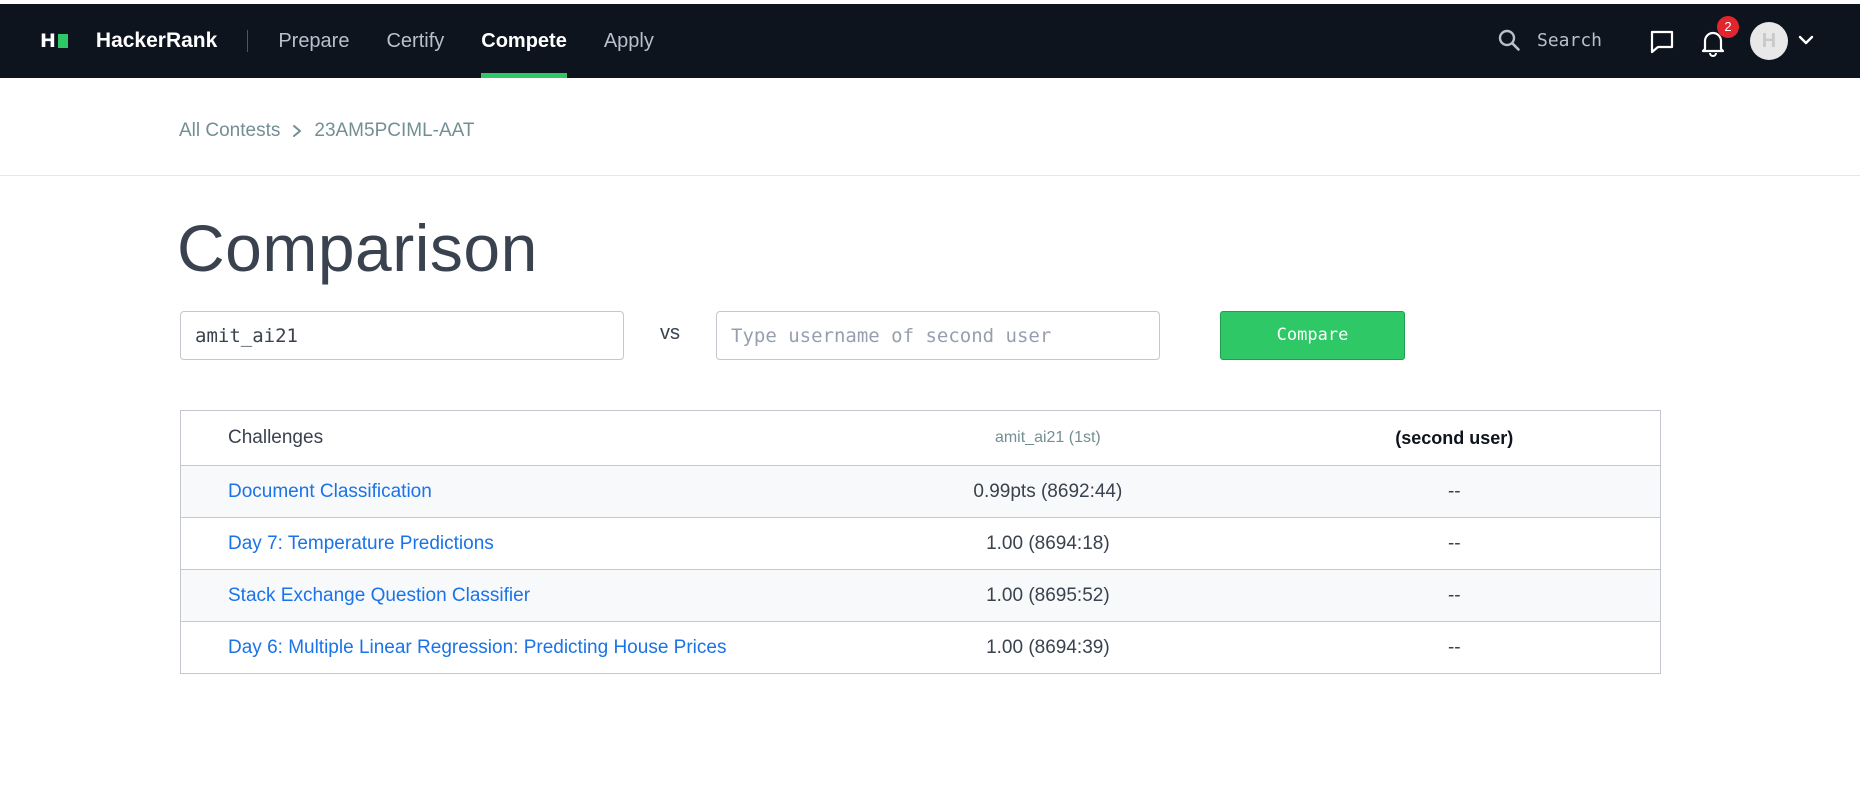  What do you see at coordinates (62, 41) in the screenshot?
I see `logo-square-icon` at bounding box center [62, 41].